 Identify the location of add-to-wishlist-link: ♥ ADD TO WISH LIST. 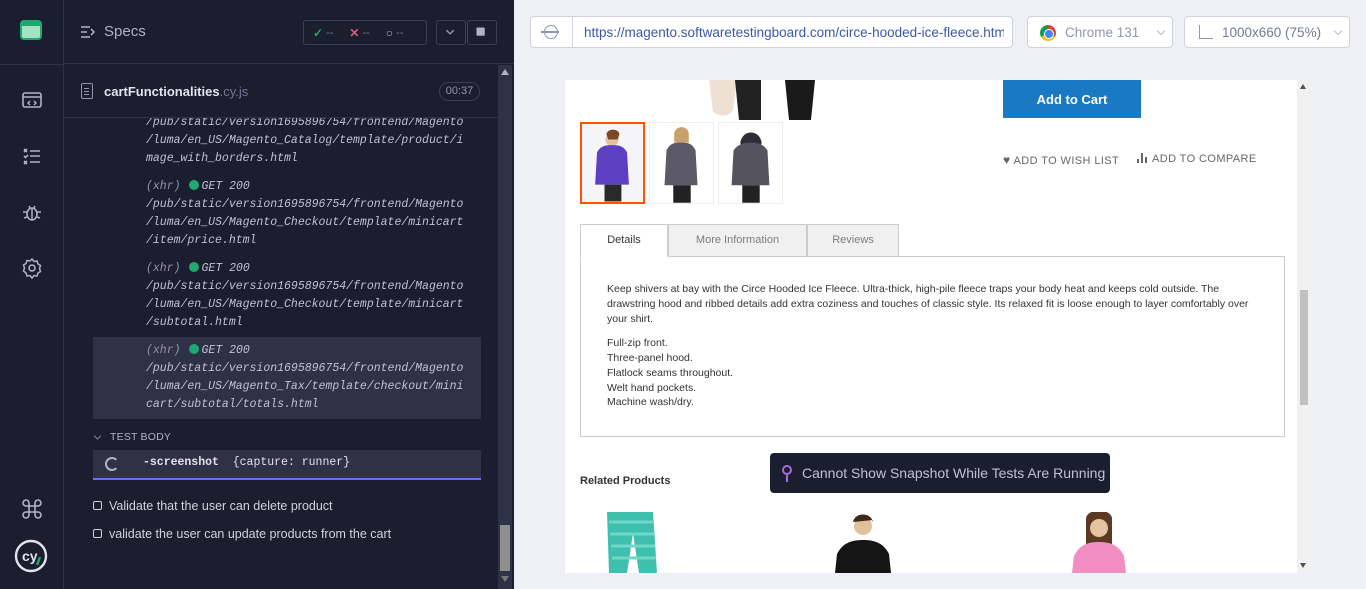
(1061, 160).